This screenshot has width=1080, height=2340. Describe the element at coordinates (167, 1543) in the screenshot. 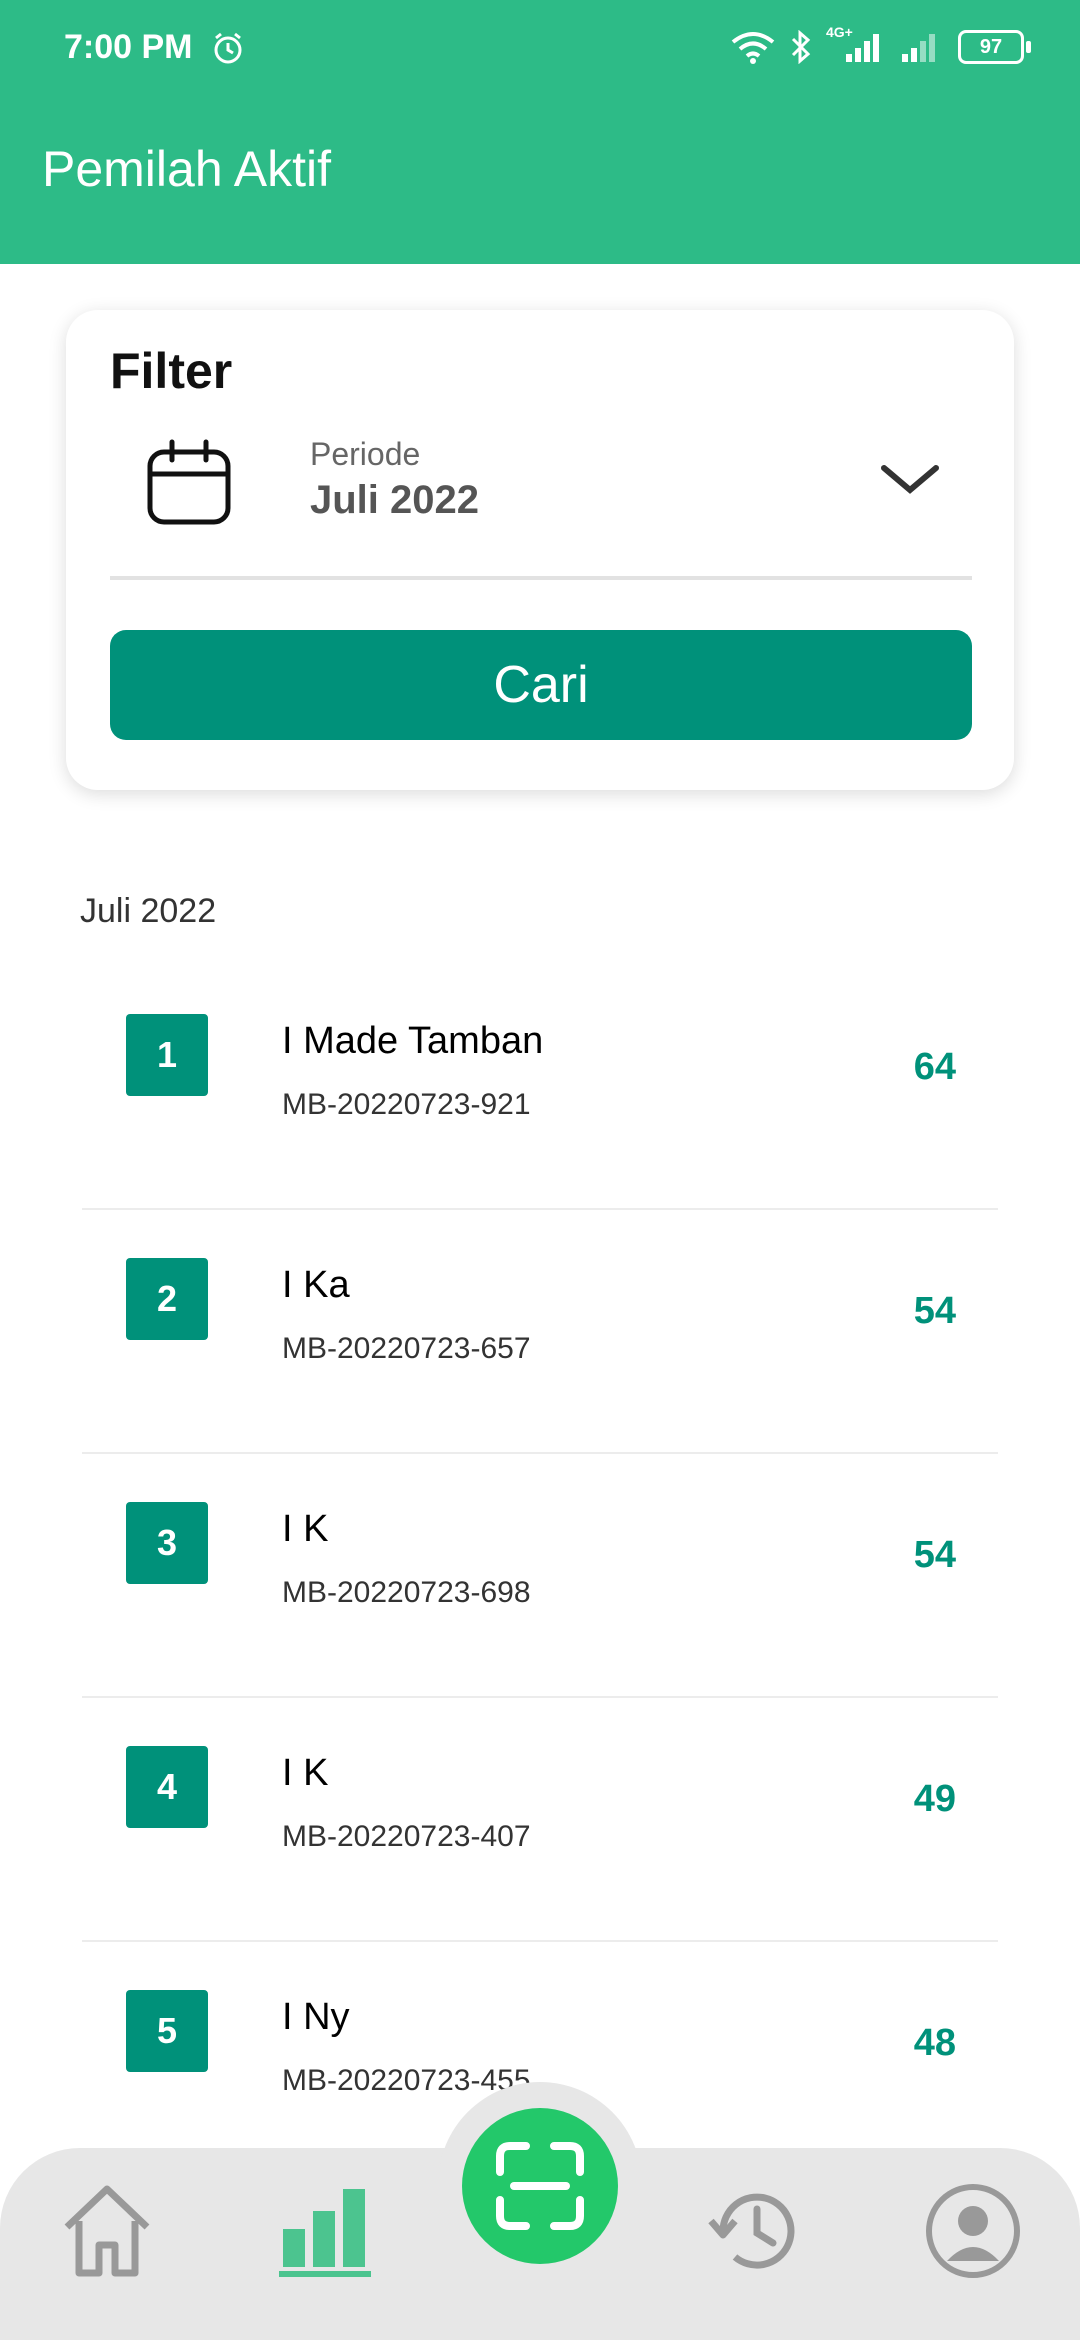

I see `rank-badge: 3` at that location.